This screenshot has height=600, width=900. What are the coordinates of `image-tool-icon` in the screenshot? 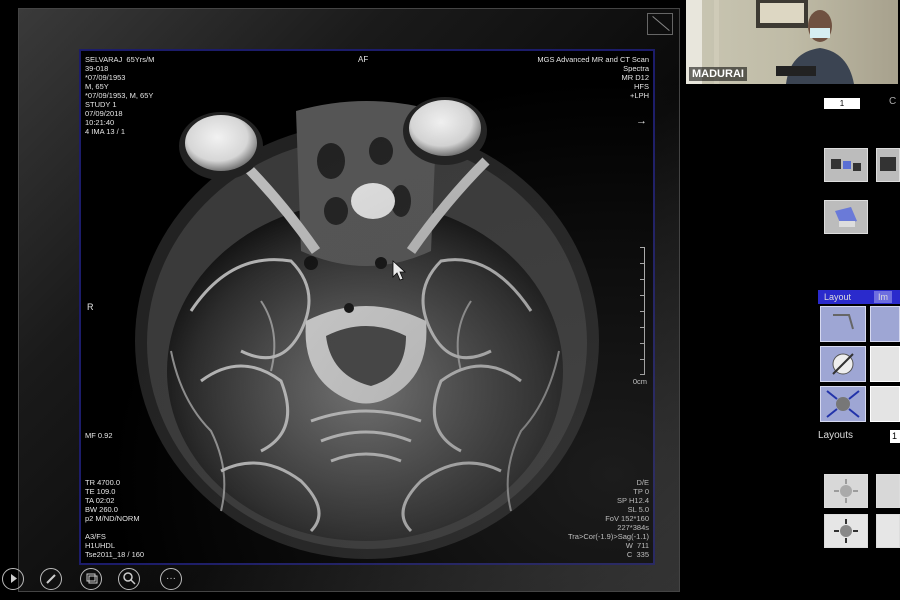 It's located at (846, 165).